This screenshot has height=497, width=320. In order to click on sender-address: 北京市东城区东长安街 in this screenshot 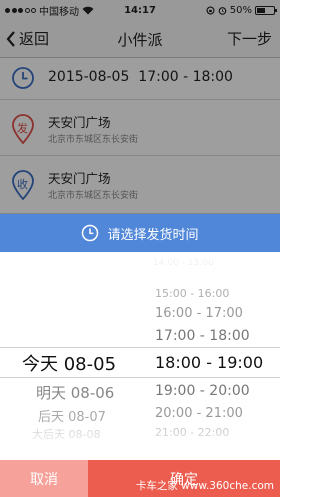, I will do `click(93, 140)`.